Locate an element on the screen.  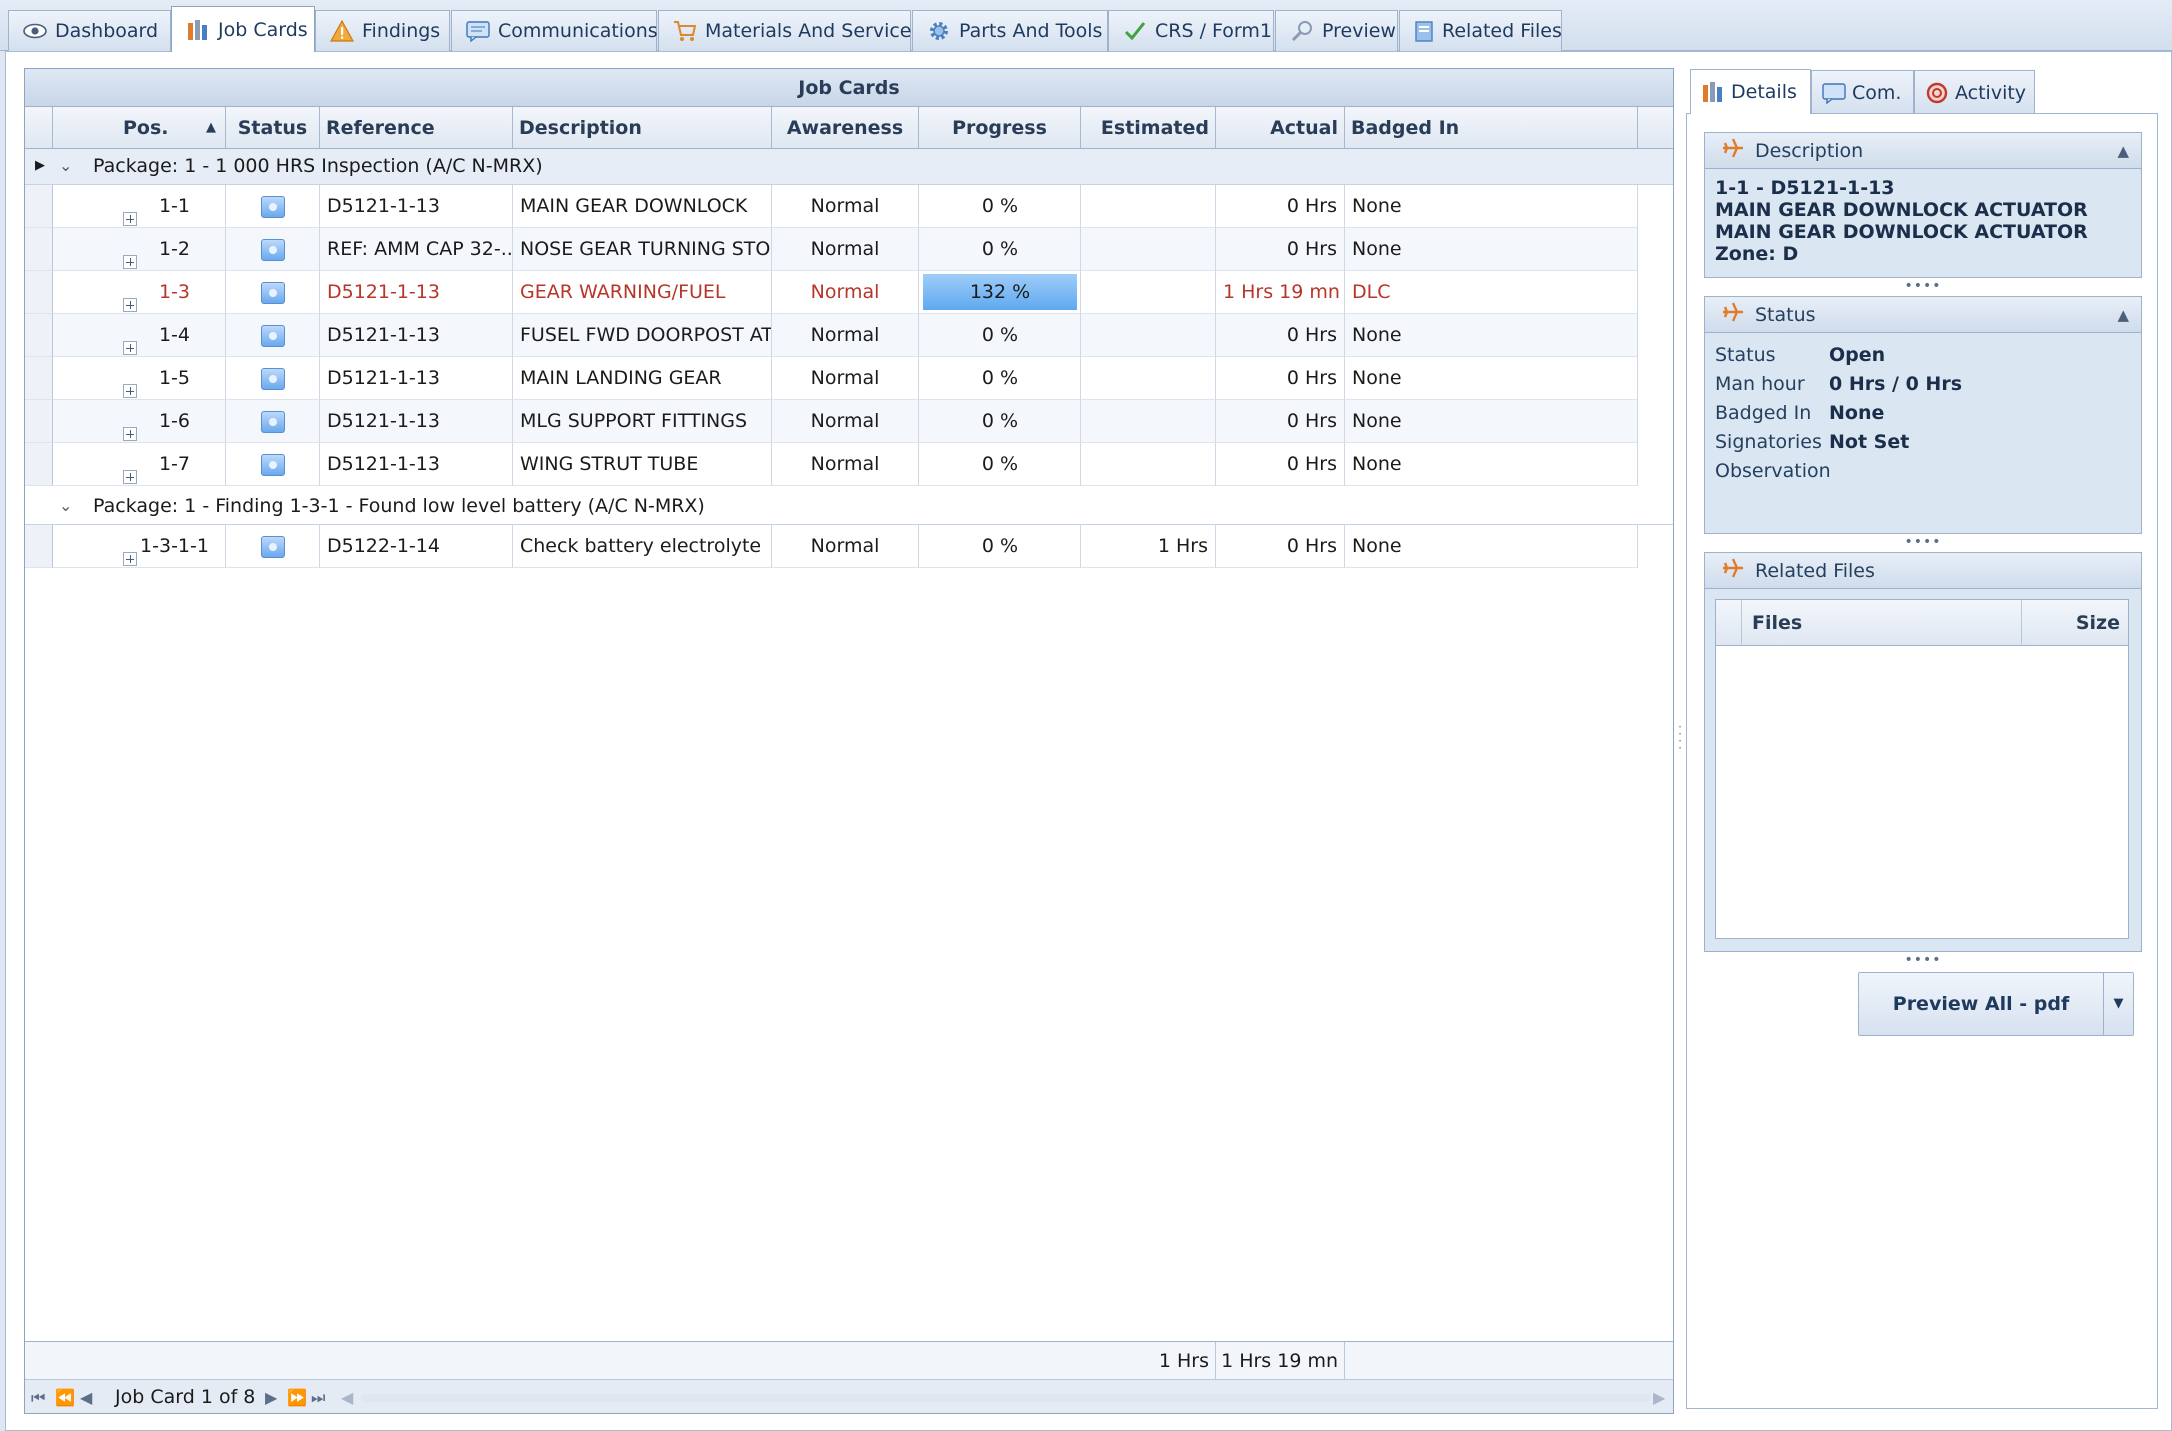
tab-parts-and-tools: Parts And Tools is located at coordinates (1010, 30).